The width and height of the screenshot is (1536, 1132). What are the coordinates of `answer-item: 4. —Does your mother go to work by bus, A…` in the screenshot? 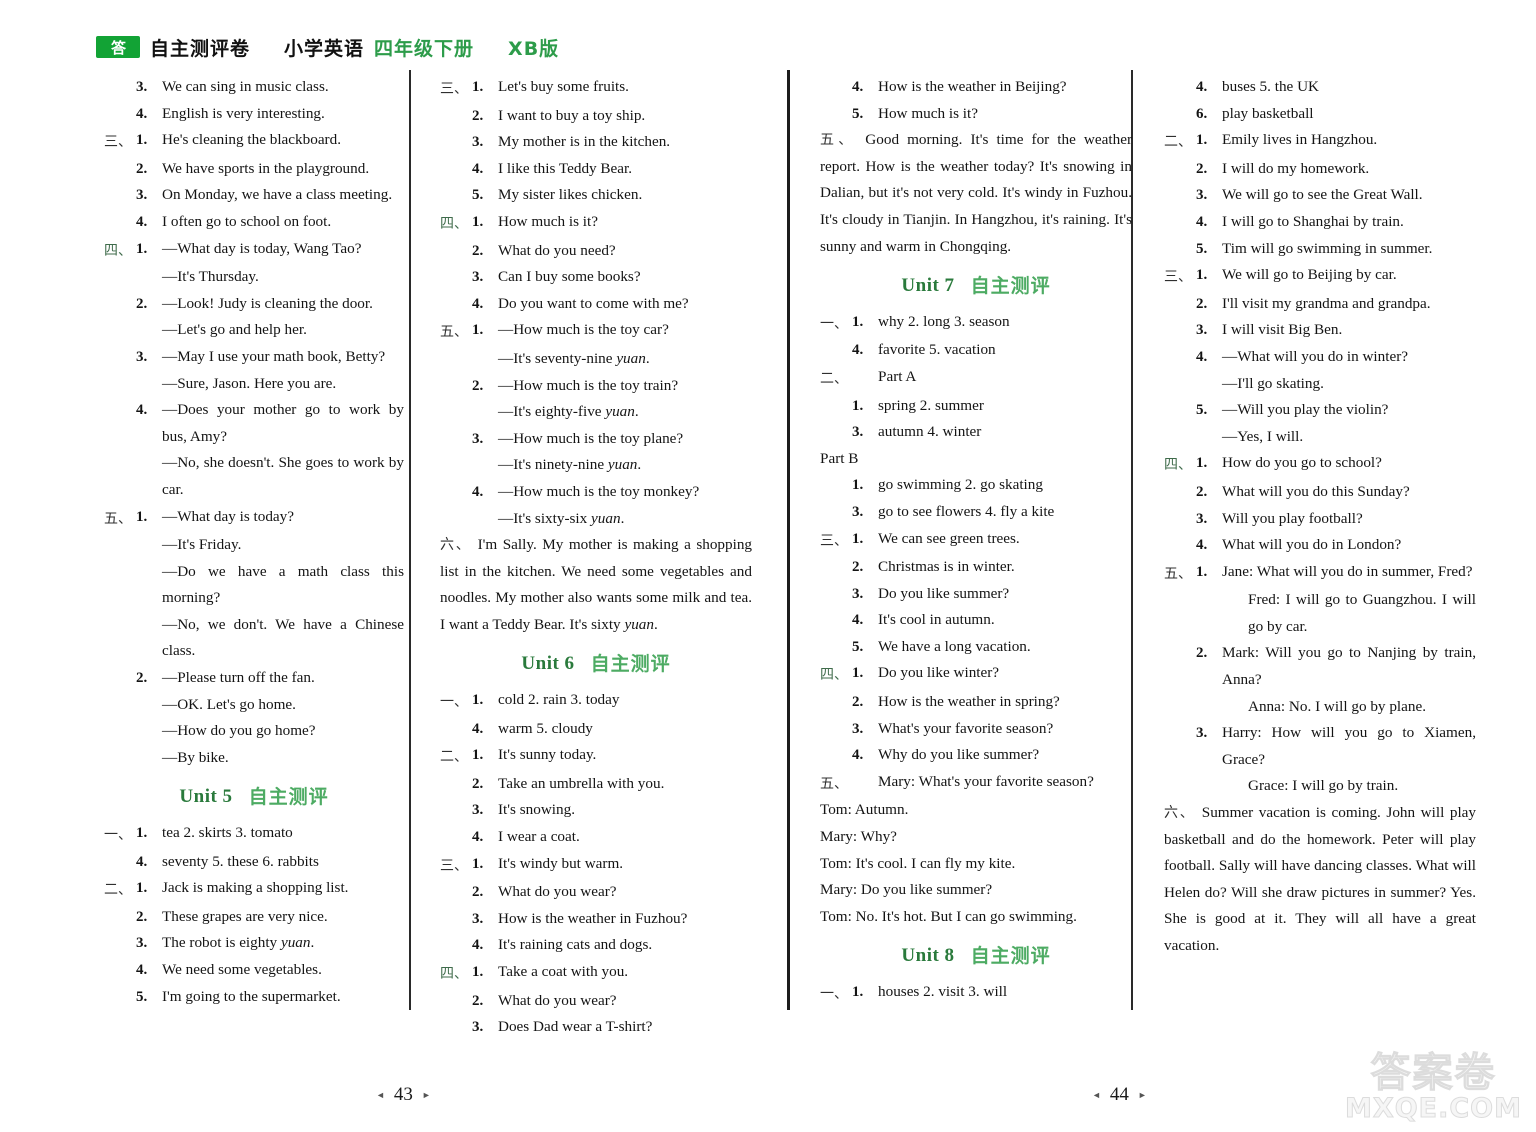 It's located at (254, 423).